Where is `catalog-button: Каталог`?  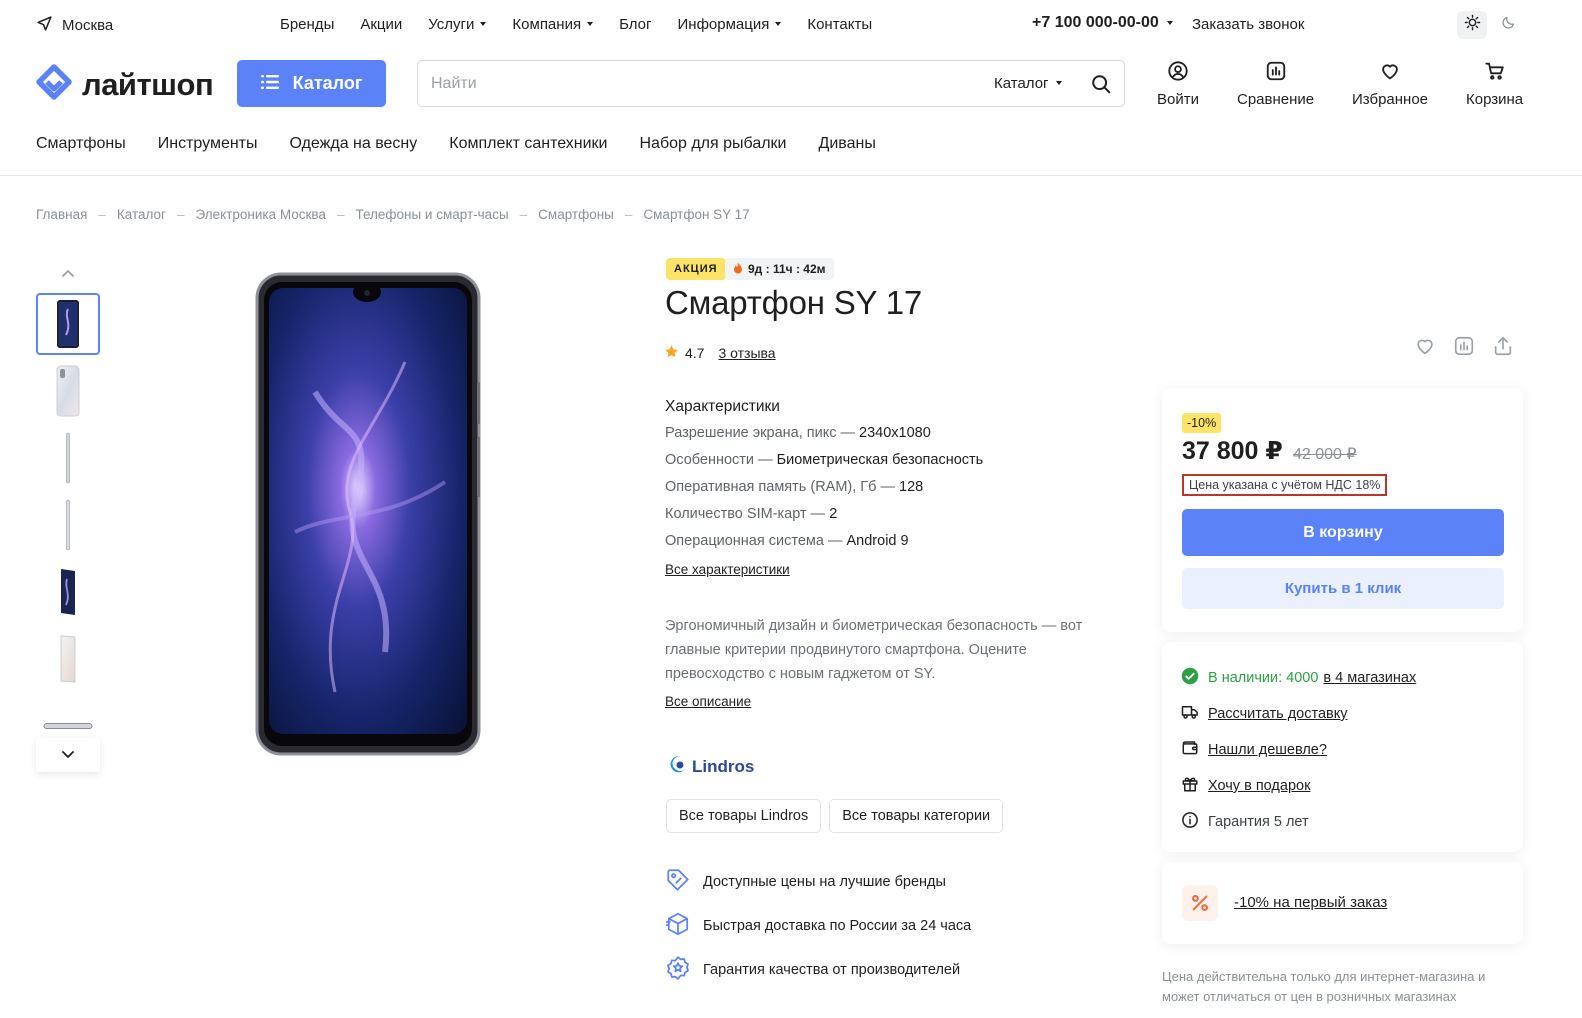
catalog-button: Каталог is located at coordinates (311, 83).